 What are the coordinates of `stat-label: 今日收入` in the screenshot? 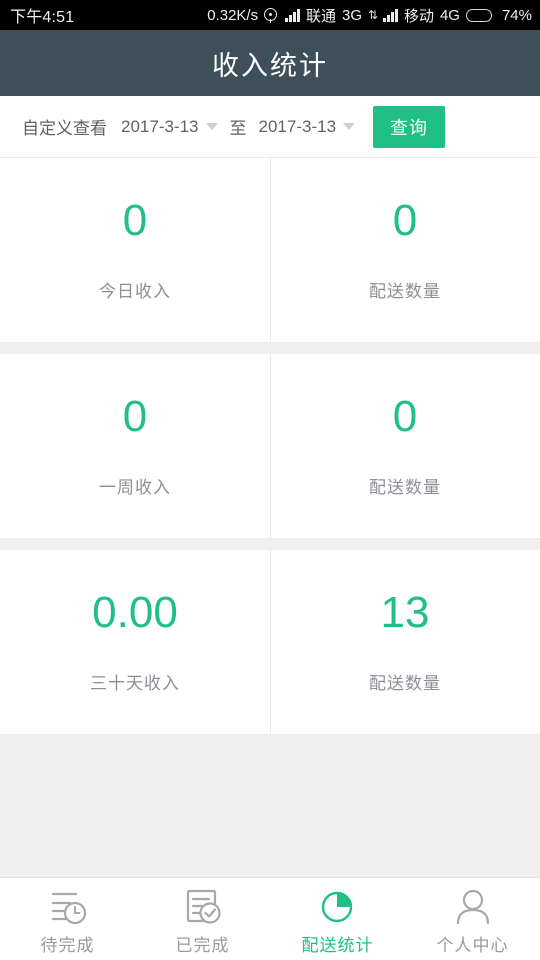 It's located at (135, 291).